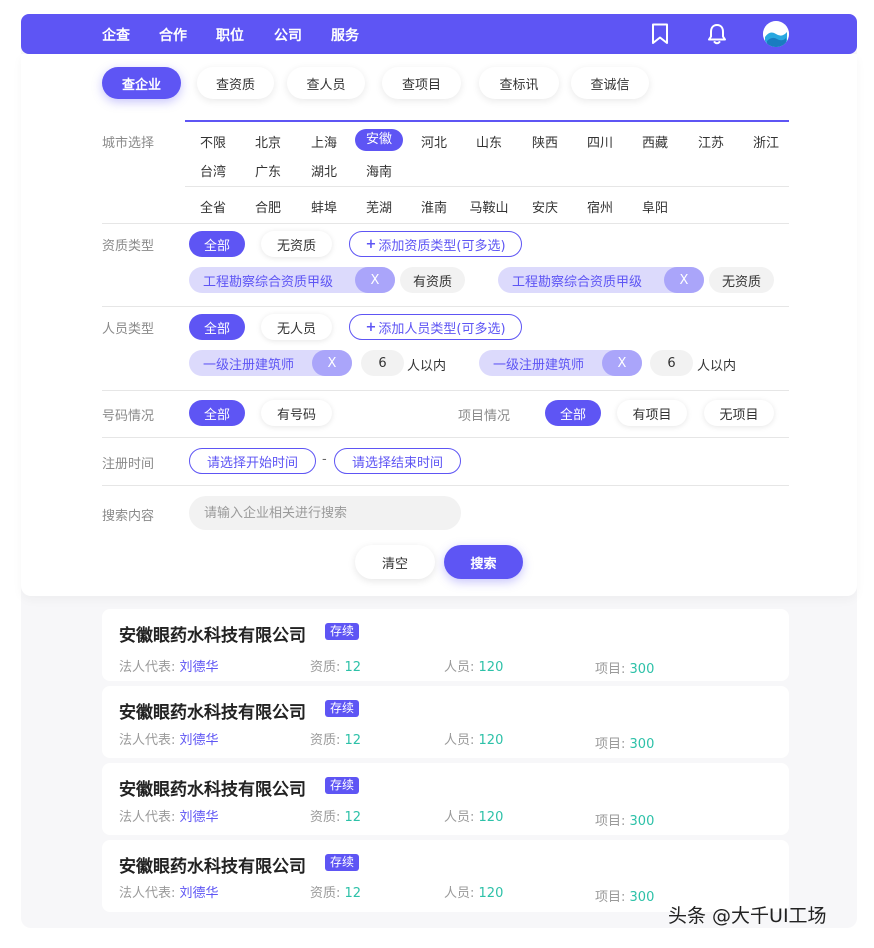  Describe the element at coordinates (739, 413) in the screenshot. I see `project-none-chip: 无项目` at that location.